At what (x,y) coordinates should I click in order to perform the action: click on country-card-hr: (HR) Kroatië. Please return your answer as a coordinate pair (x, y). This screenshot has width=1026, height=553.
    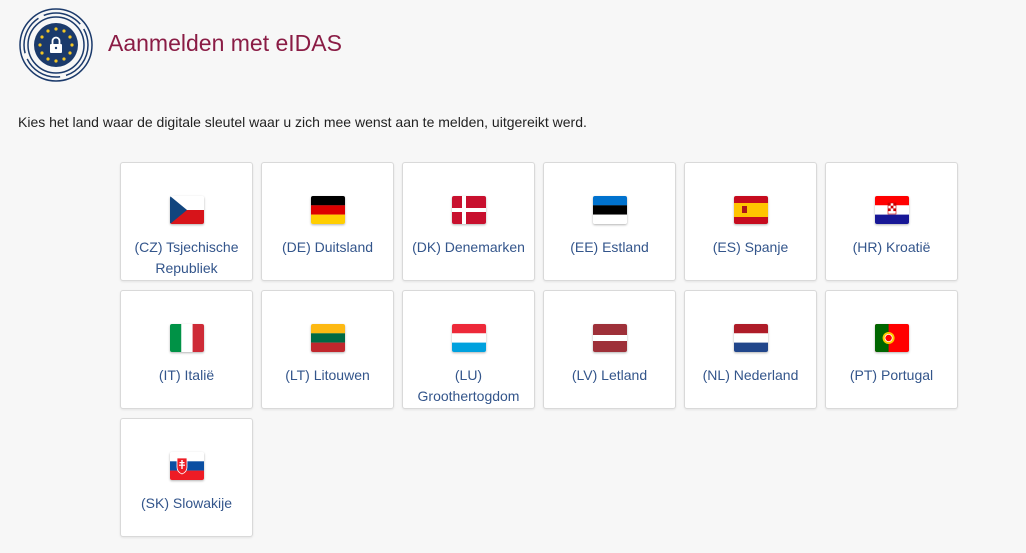
    Looking at the image, I should click on (891, 221).